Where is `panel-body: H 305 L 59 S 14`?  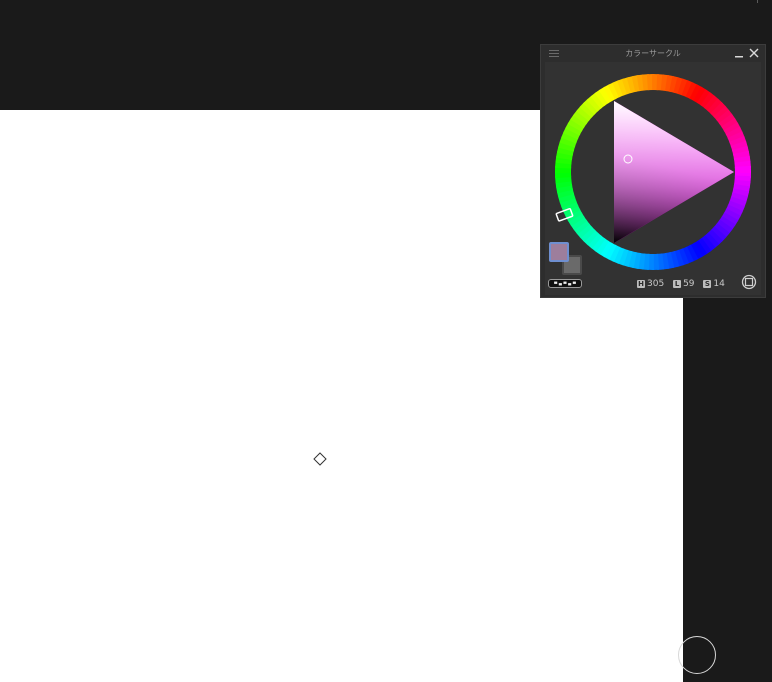
panel-body: H 305 L 59 S 14 is located at coordinates (653, 178).